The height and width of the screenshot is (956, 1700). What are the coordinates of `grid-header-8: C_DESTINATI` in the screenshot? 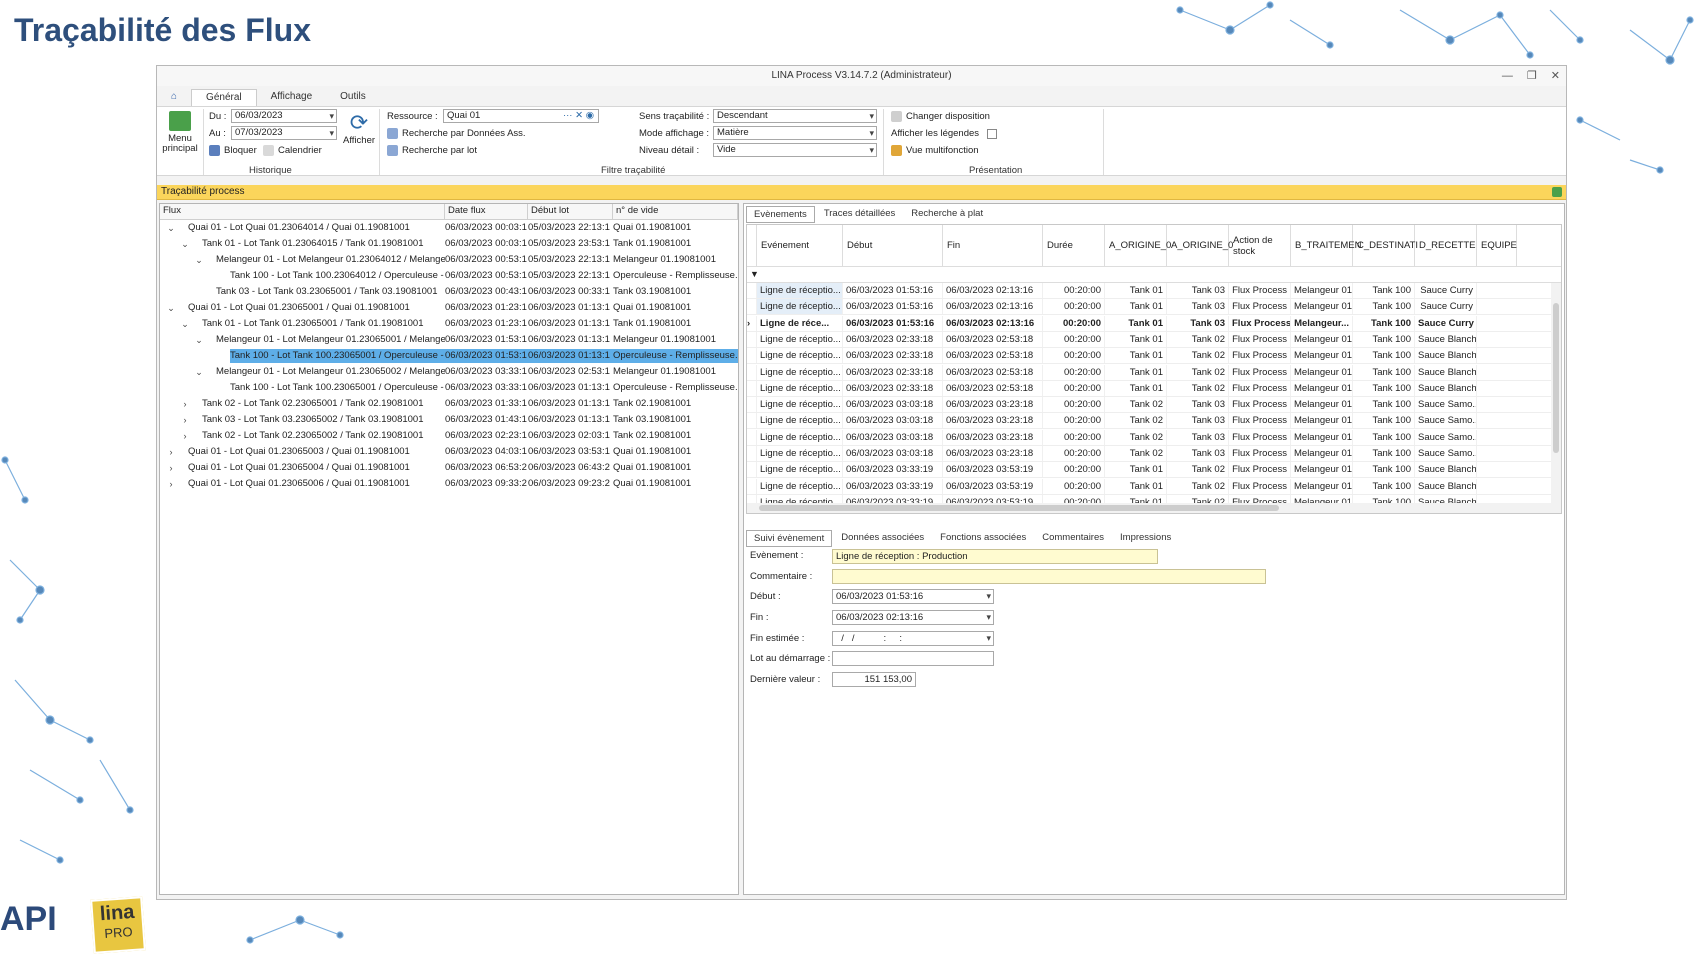 It's located at (1385, 245).